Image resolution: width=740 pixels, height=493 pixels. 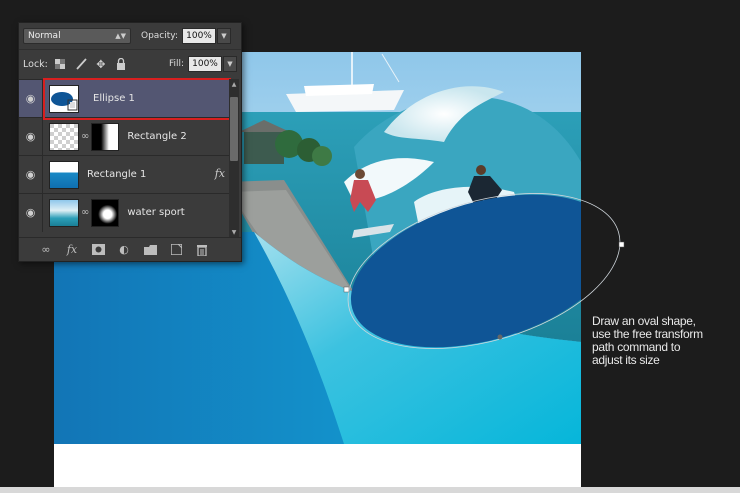 What do you see at coordinates (205, 64) in the screenshot?
I see `fill-input: 100%` at bounding box center [205, 64].